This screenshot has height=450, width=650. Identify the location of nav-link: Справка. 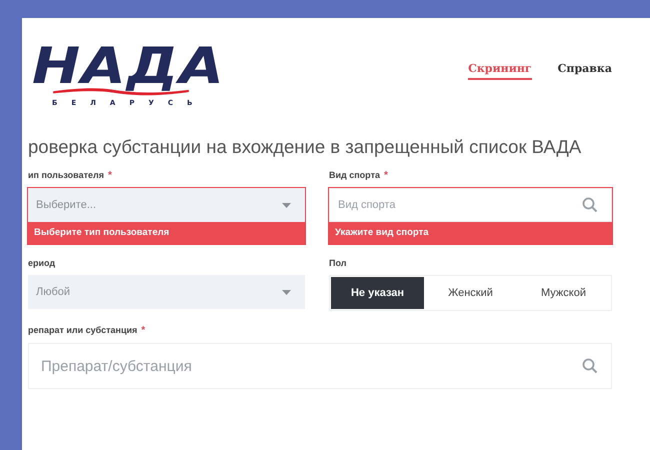
(585, 71).